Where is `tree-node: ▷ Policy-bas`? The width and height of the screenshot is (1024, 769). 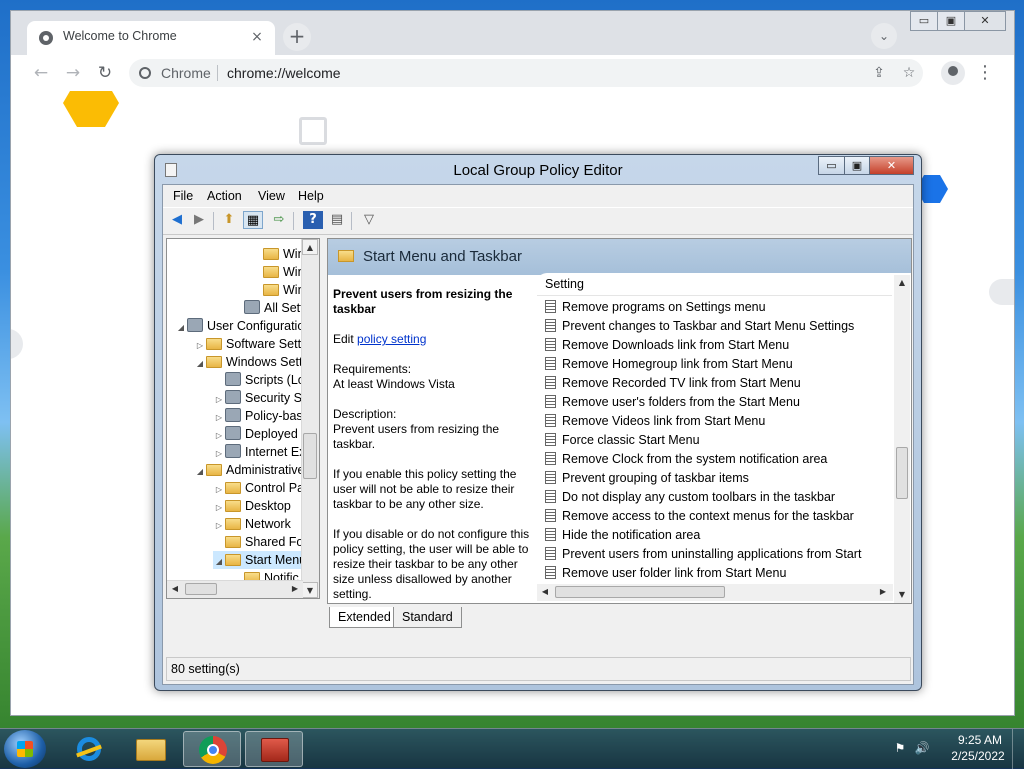
tree-node: ▷ Policy-bas is located at coordinates (258, 416).